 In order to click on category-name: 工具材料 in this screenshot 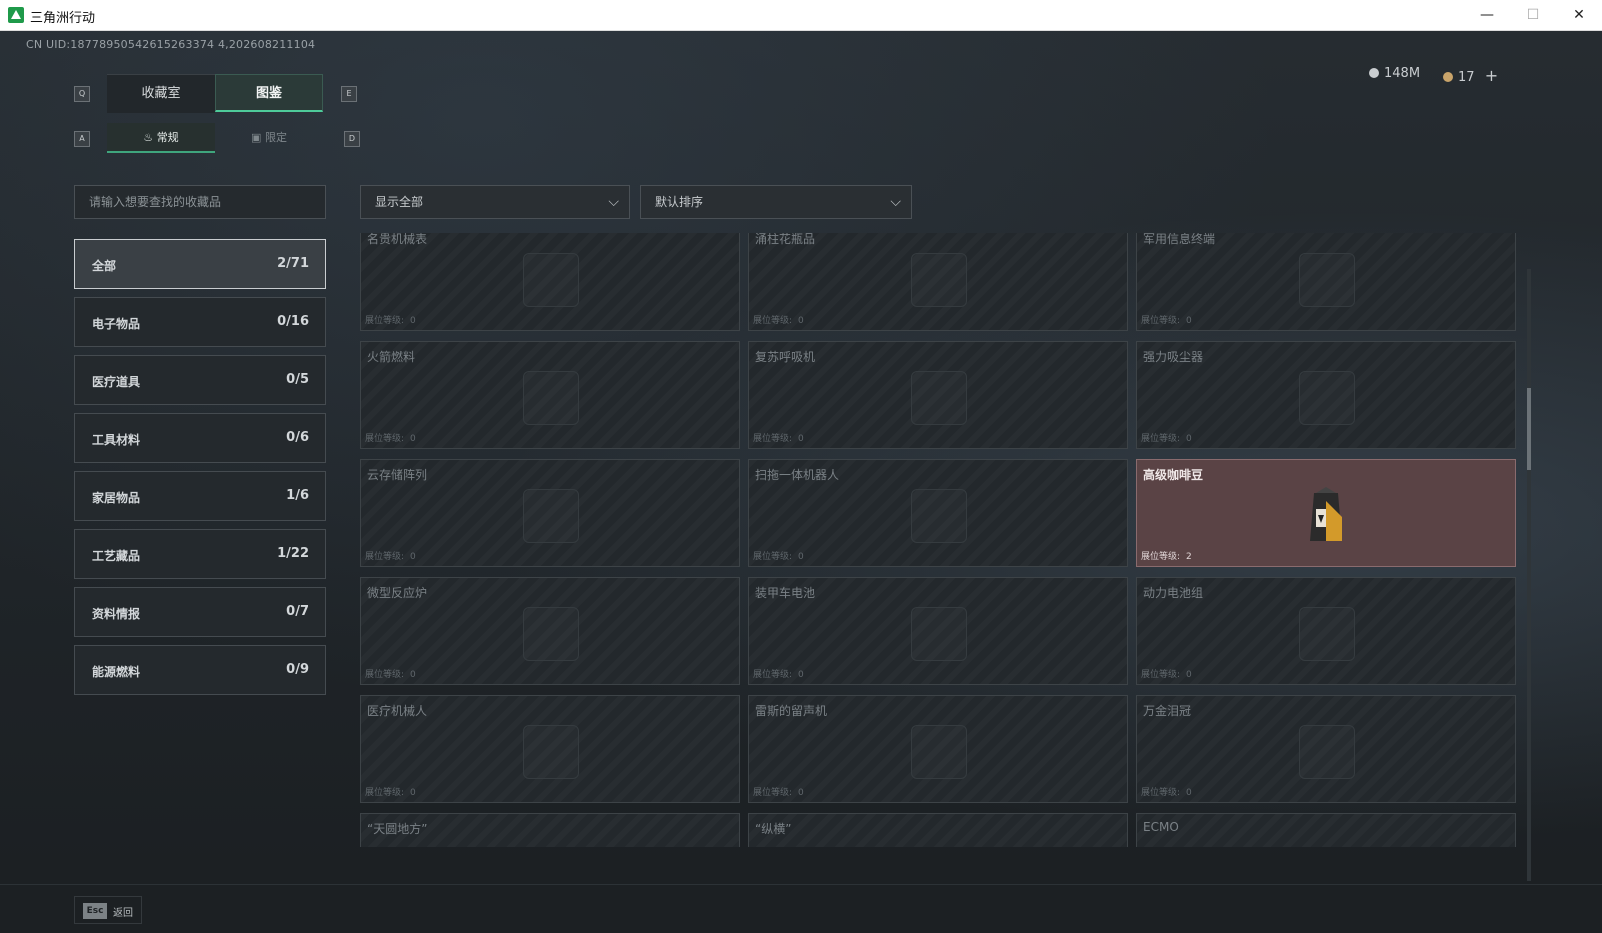, I will do `click(116, 440)`.